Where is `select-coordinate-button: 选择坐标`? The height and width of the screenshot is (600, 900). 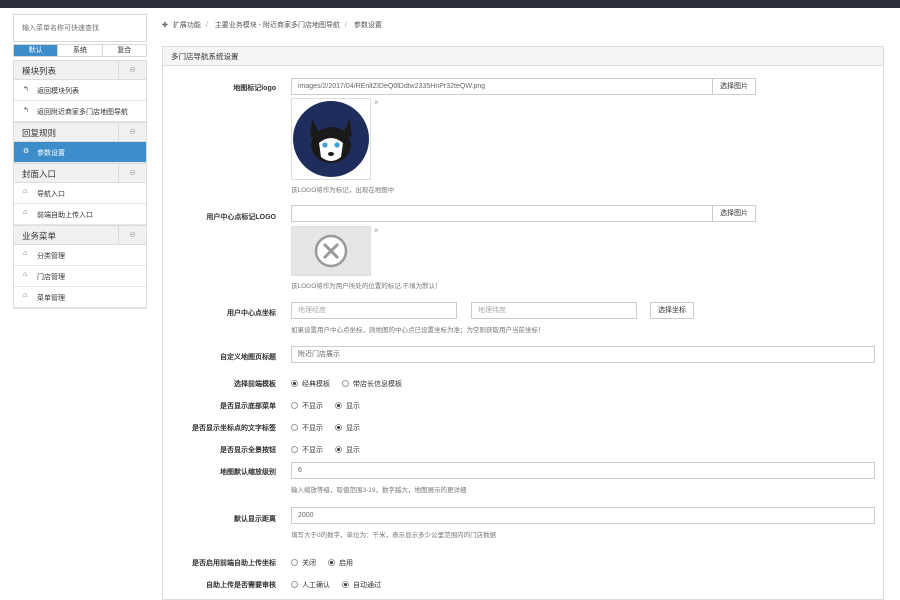 select-coordinate-button: 选择坐标 is located at coordinates (672, 310).